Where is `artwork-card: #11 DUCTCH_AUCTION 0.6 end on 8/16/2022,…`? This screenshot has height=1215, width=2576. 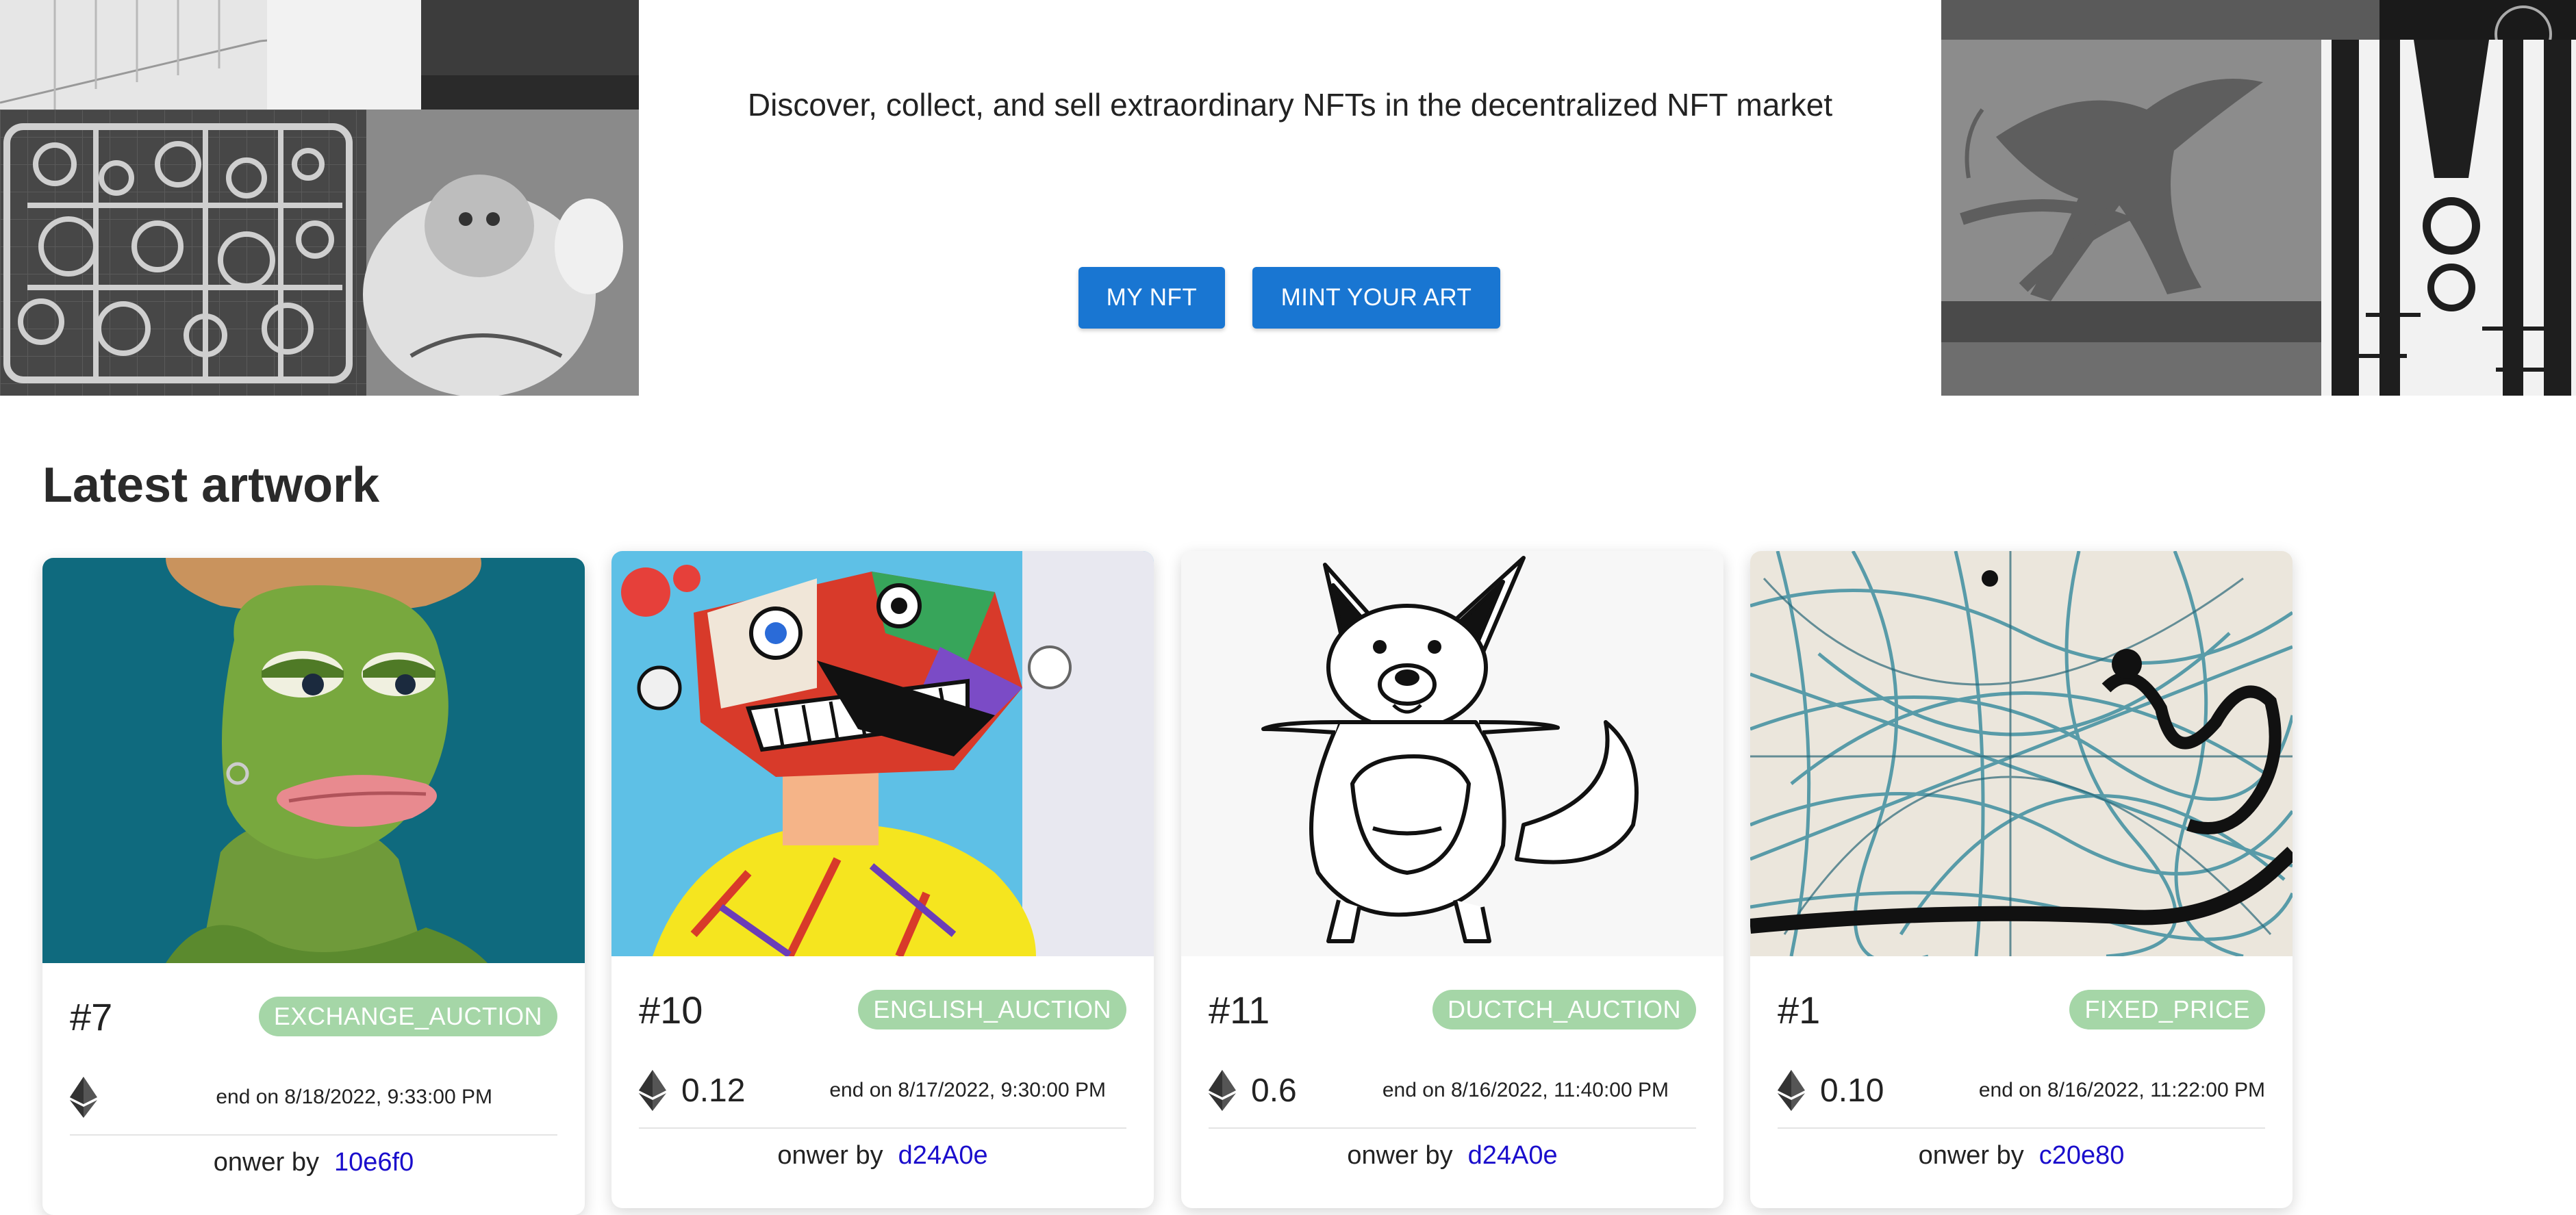
artwork-card: #11 DUCTCH_AUCTION 0.6 end on 8/16/2022,… is located at coordinates (1452, 879).